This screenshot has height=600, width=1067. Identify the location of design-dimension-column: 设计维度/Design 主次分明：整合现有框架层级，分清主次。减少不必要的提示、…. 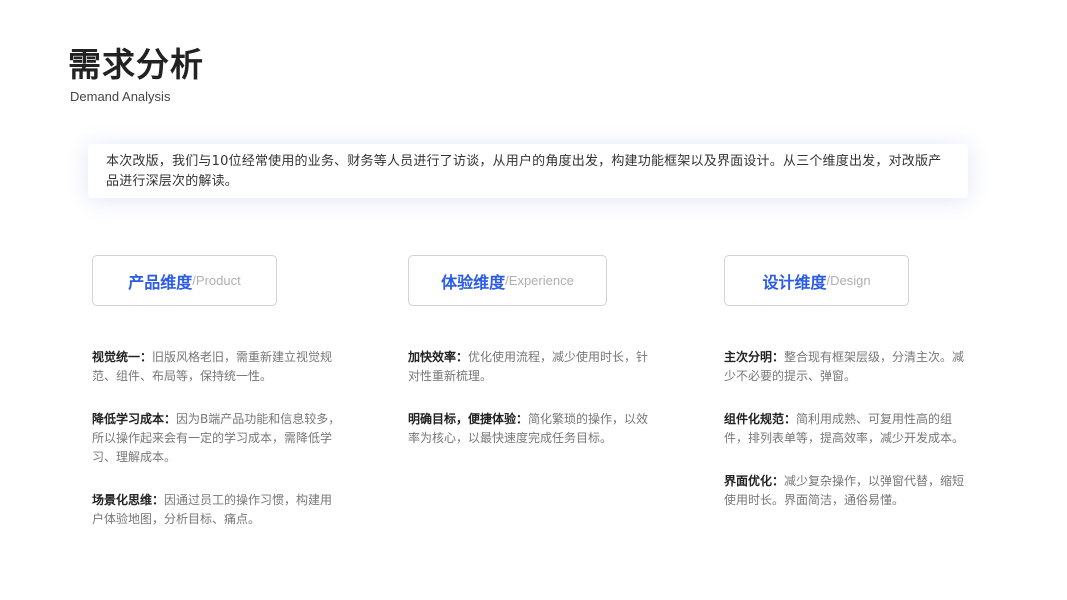
(854, 394).